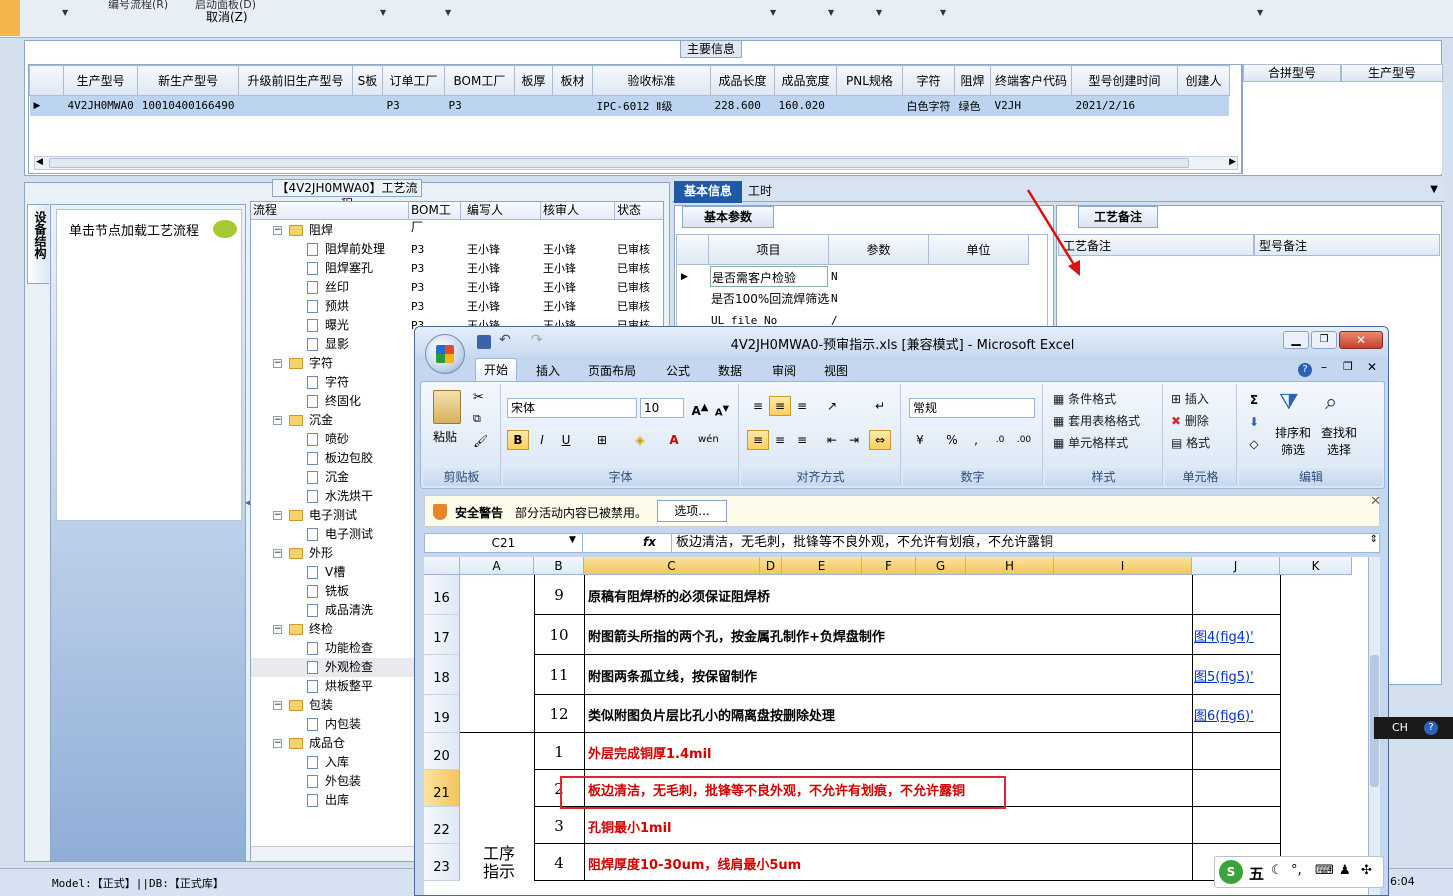 The width and height of the screenshot is (1453, 896). I want to click on language-bar: CH ?, so click(1413, 728).